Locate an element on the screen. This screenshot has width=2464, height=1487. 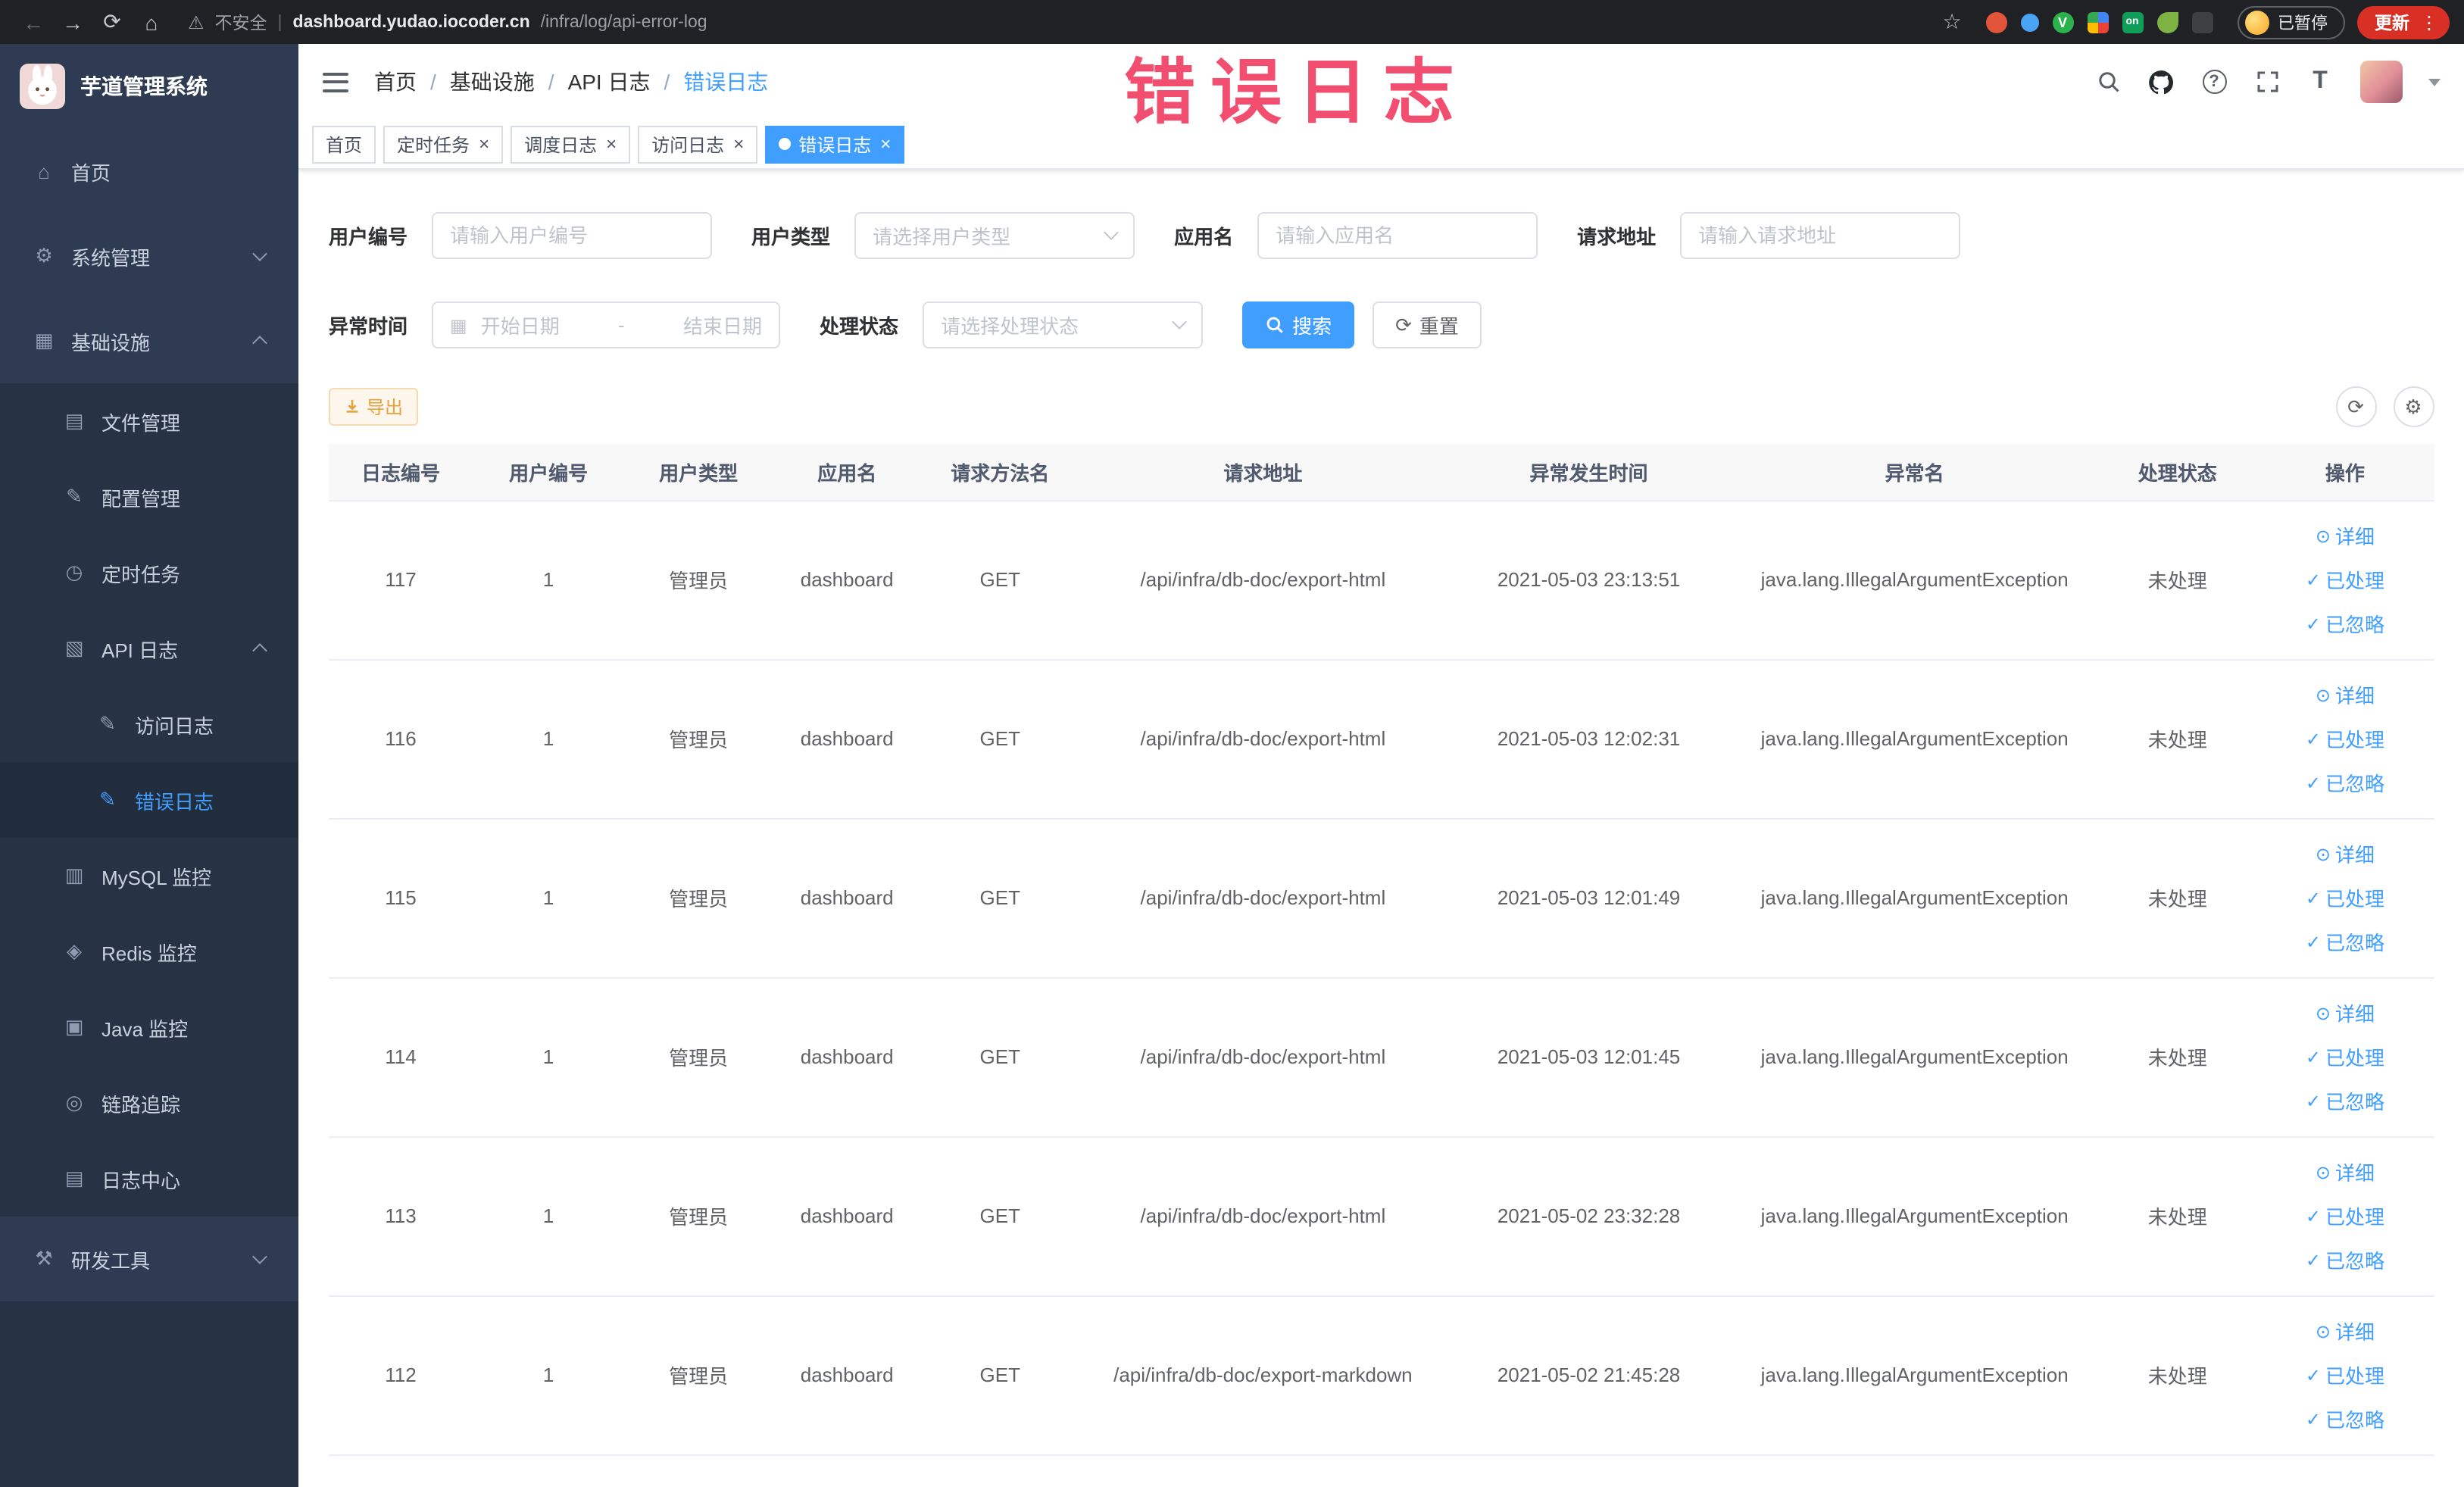
process-status-select: 请选择处理状态 is located at coordinates (1063, 324).